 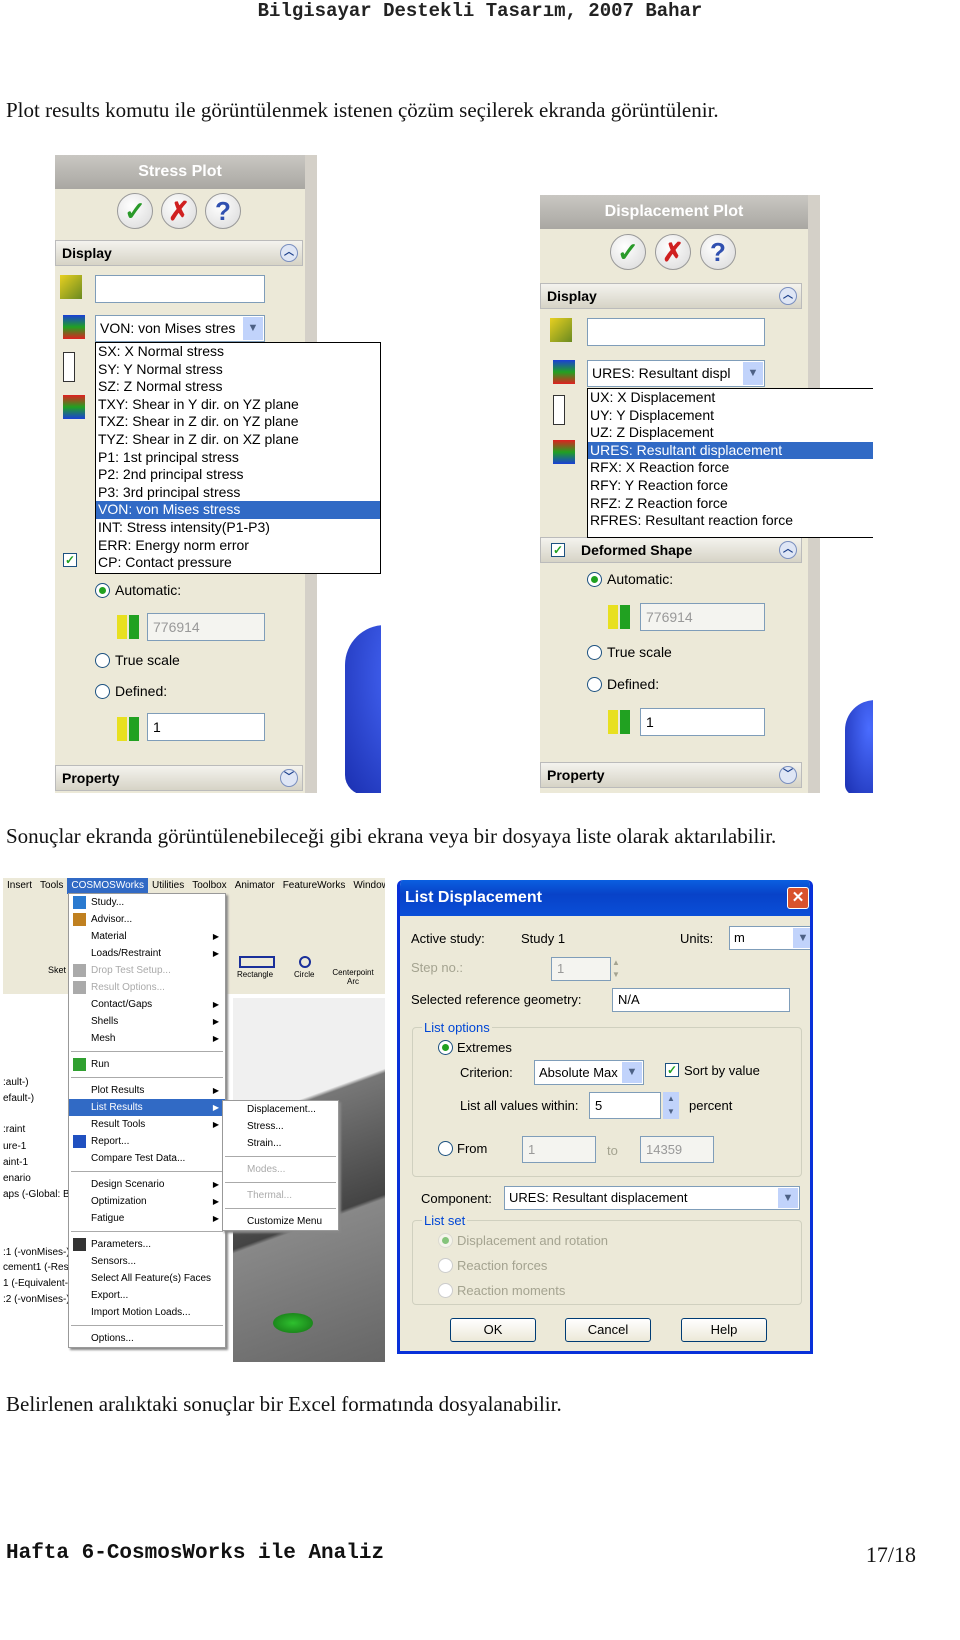 I want to click on list-option: CP: Contact pressure, so click(x=238, y=563).